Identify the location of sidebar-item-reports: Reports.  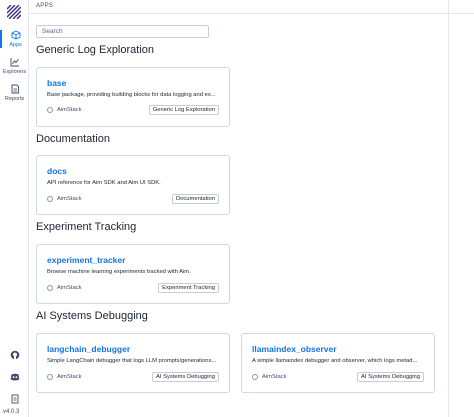
(14, 93).